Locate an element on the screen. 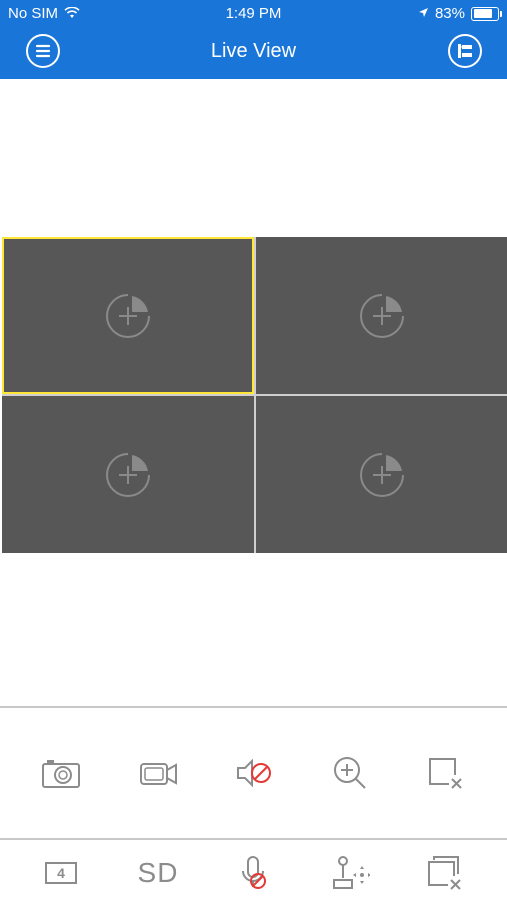 Image resolution: width=507 pixels, height=904 pixels. zoom-button is located at coordinates (350, 773).